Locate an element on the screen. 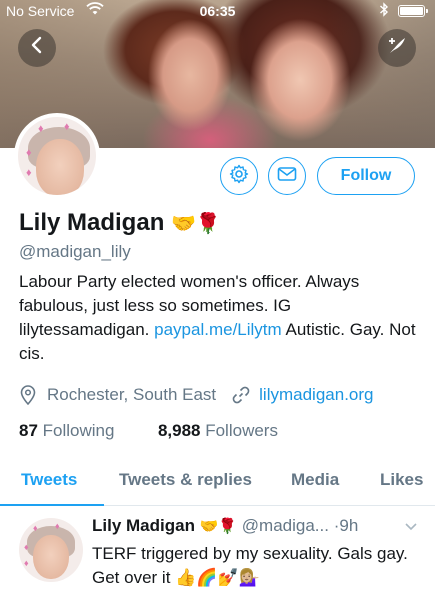  link-icon is located at coordinates (242, 395).